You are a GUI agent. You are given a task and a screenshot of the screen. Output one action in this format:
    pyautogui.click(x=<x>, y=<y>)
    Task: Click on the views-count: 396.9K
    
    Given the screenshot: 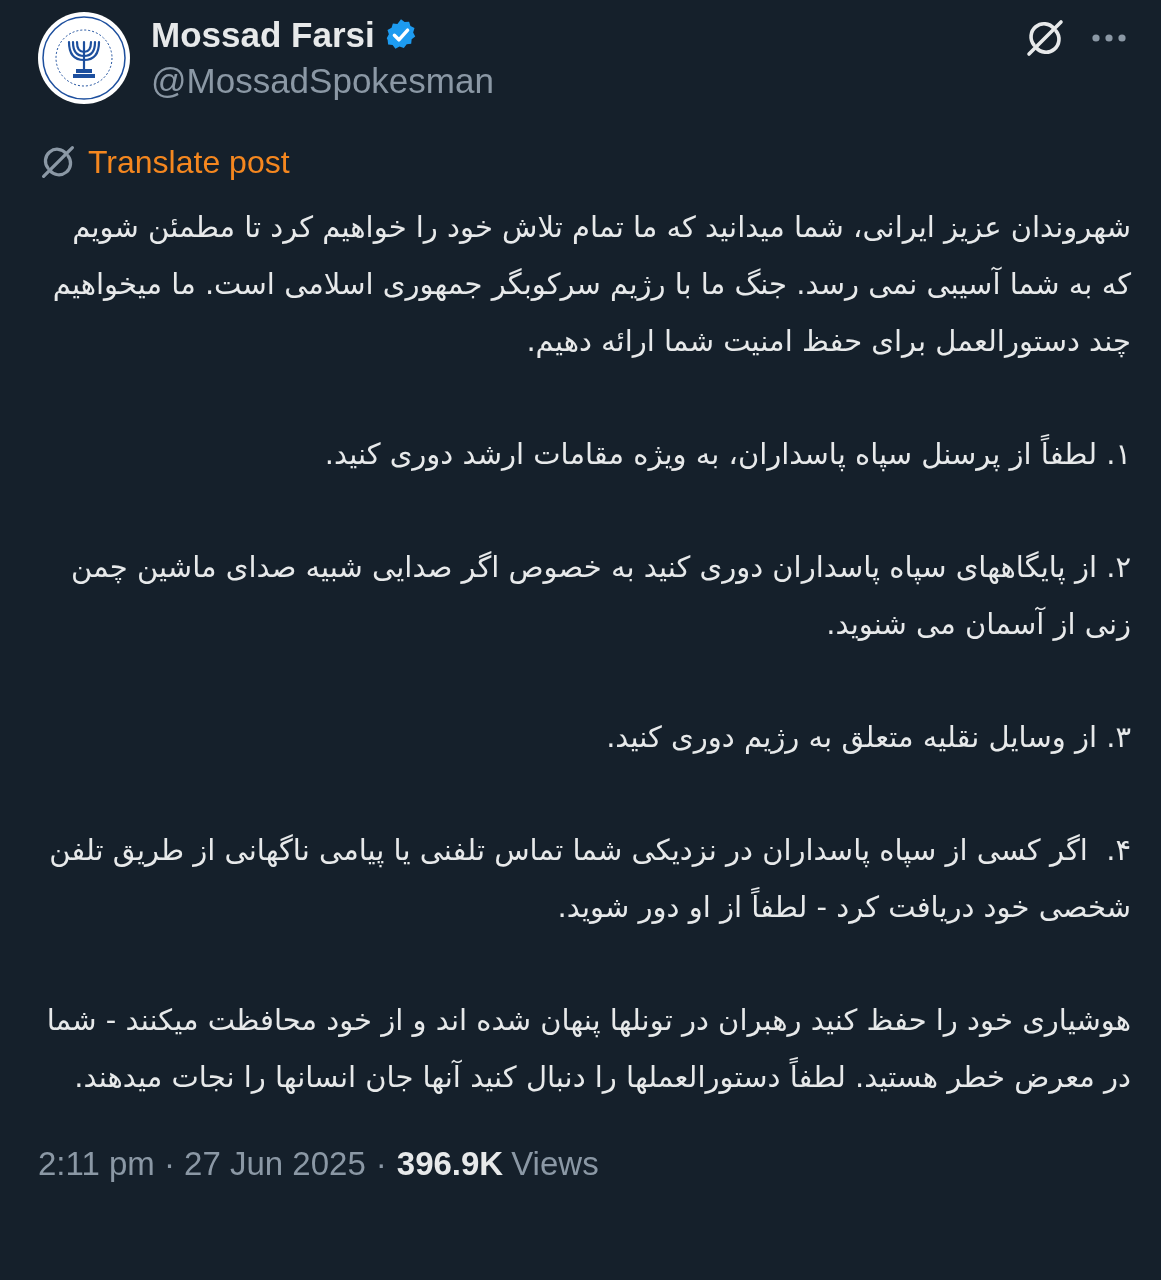 What is the action you would take?
    pyautogui.click(x=450, y=1164)
    